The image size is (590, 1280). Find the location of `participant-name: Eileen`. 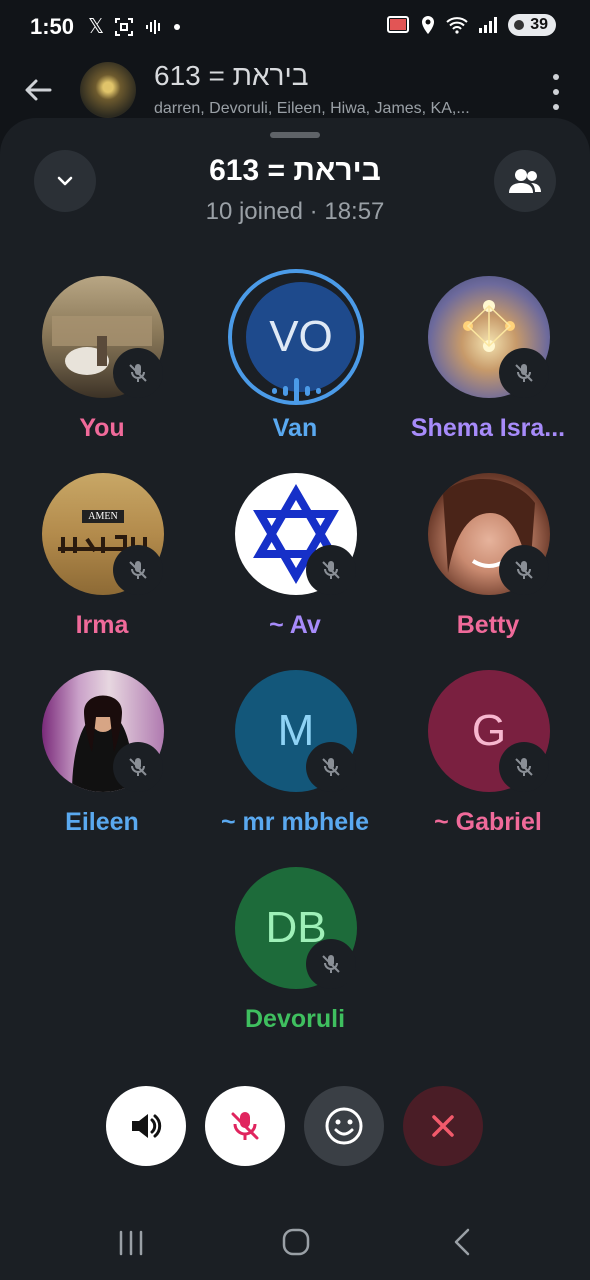

participant-name: Eileen is located at coordinates (102, 822).